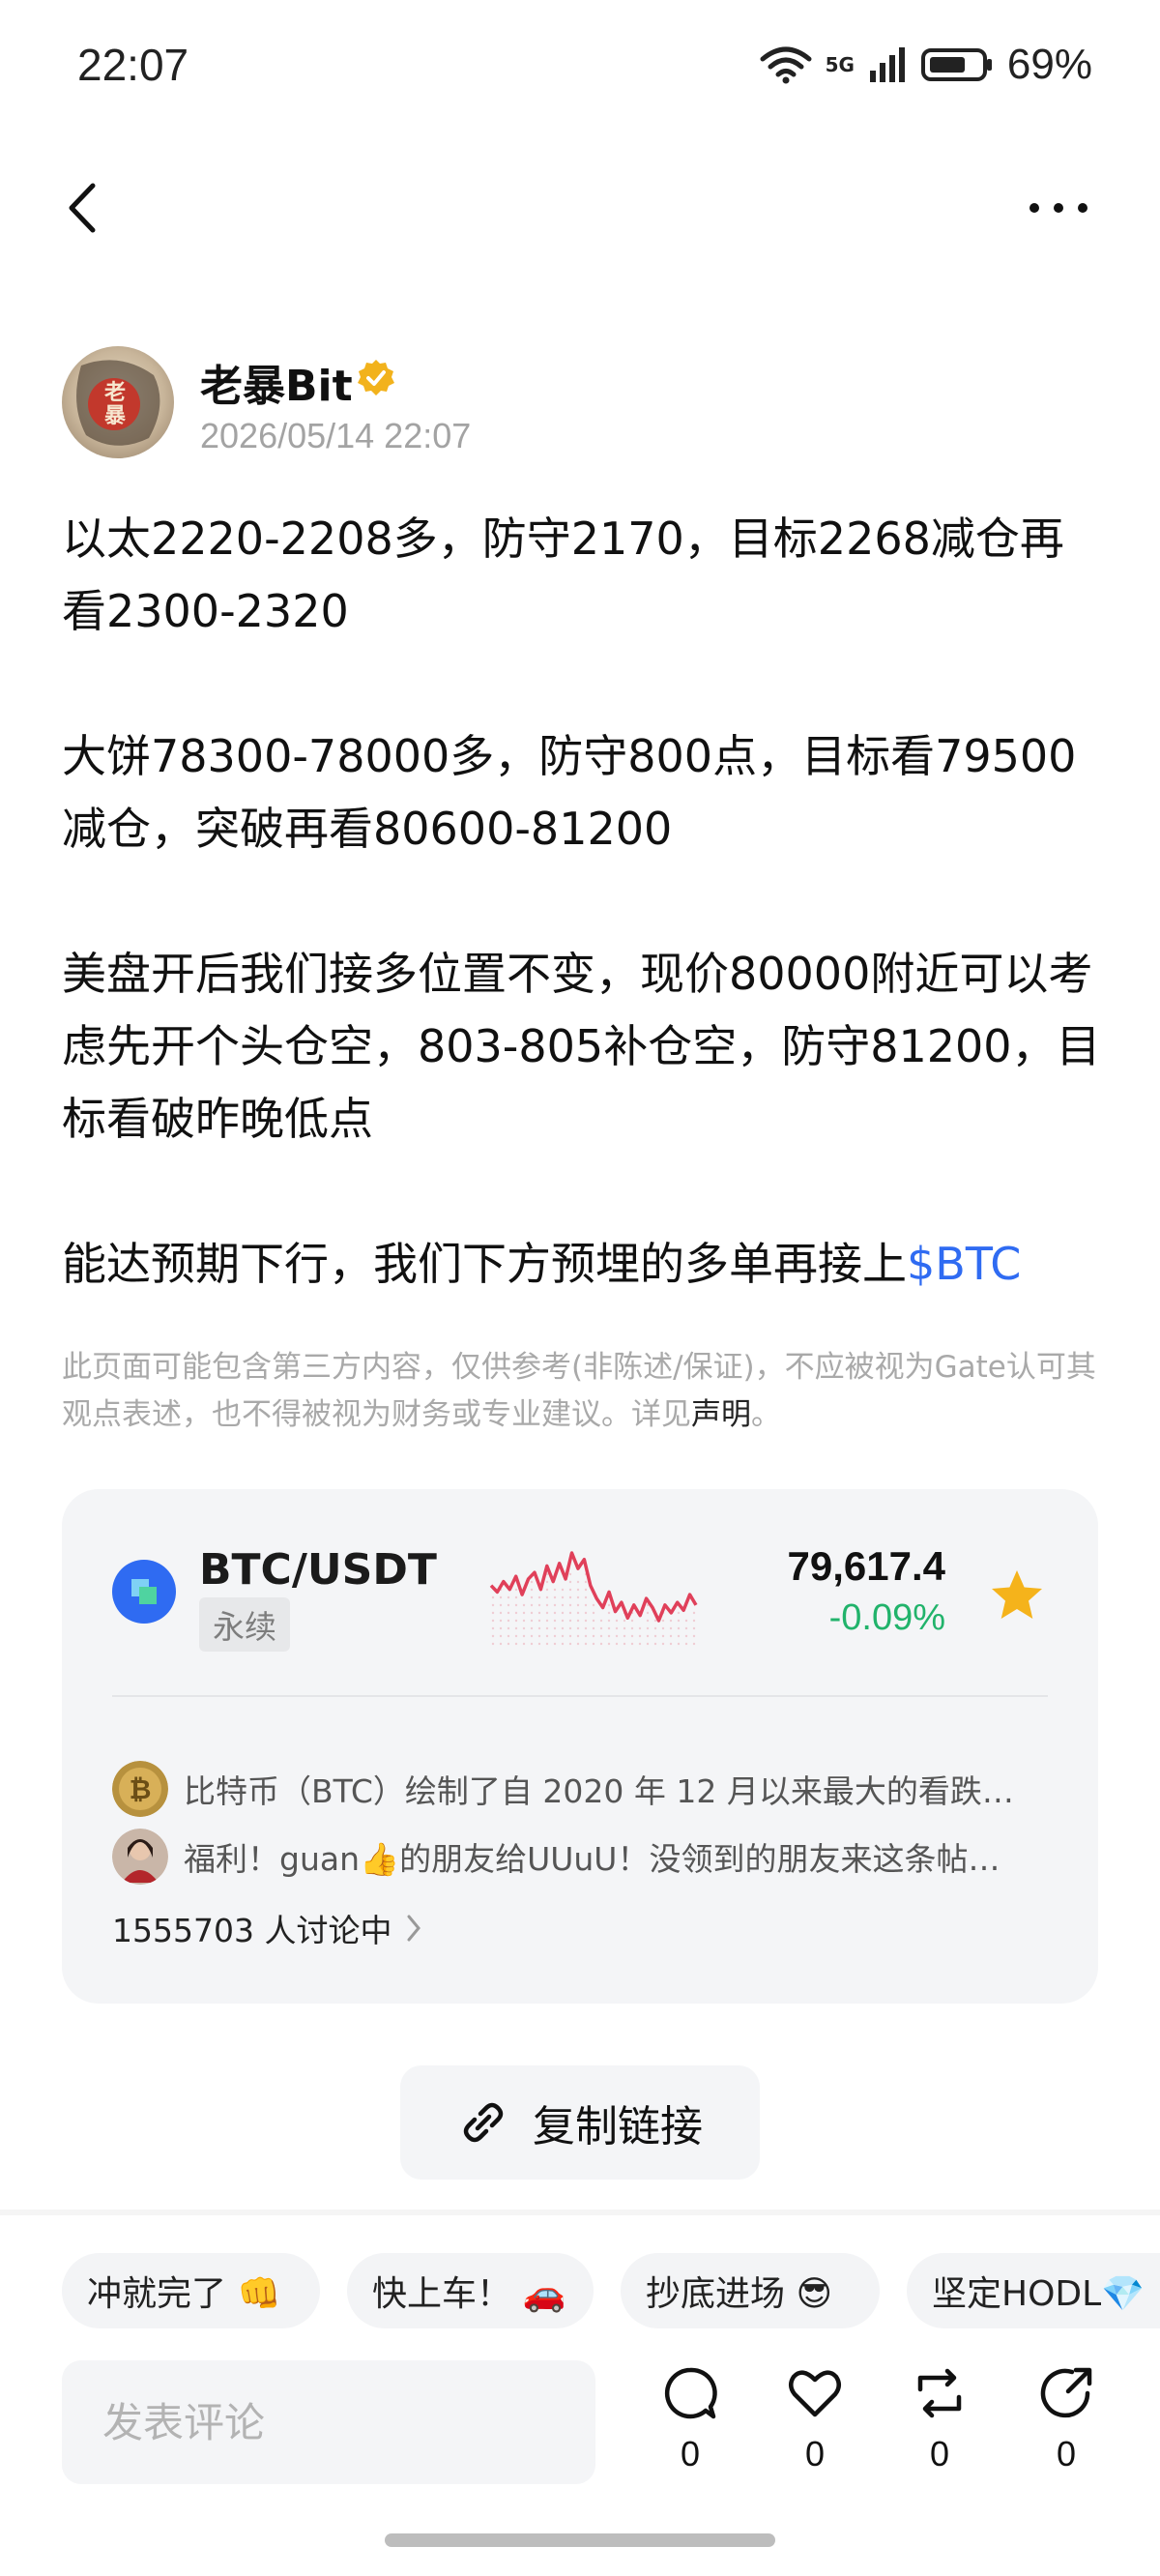 This screenshot has width=1160, height=2576. I want to click on repost-button: 0, so click(940, 2419).